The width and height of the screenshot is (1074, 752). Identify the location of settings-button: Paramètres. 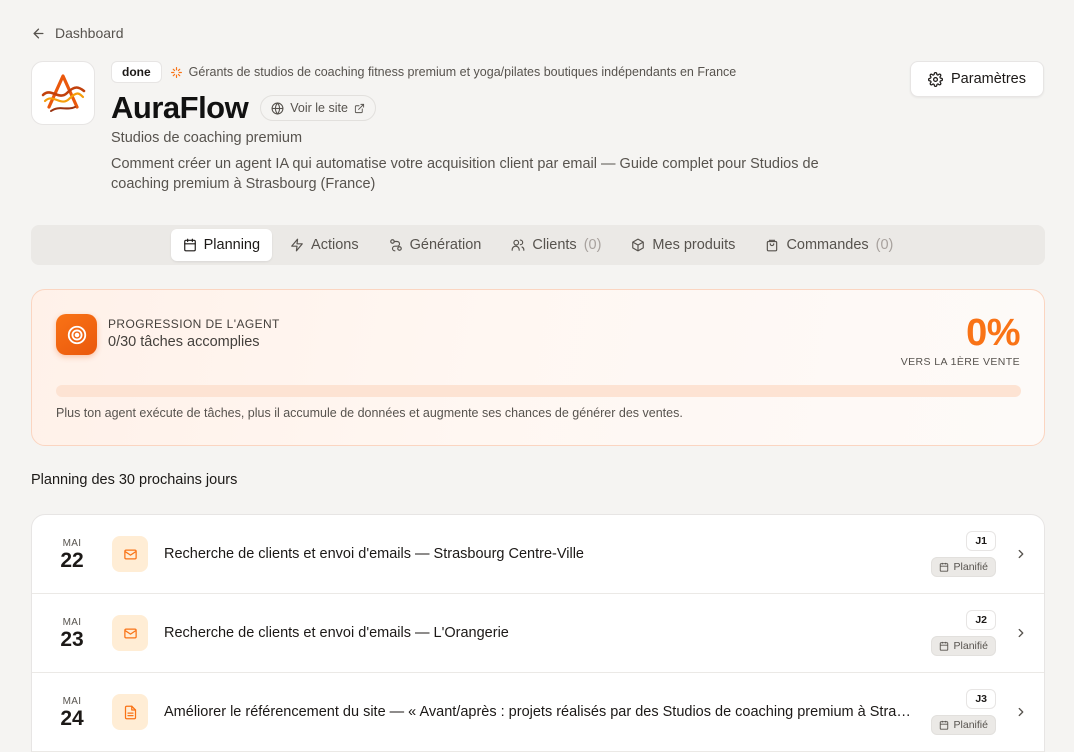
(977, 79).